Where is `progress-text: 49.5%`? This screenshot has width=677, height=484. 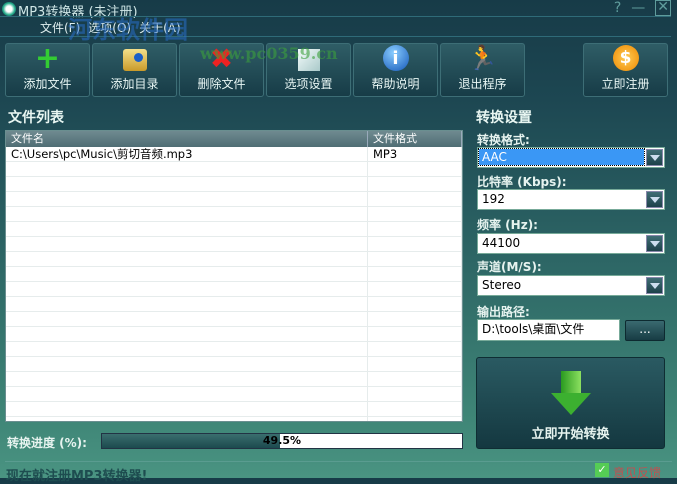
progress-text: 49.5% is located at coordinates (282, 440).